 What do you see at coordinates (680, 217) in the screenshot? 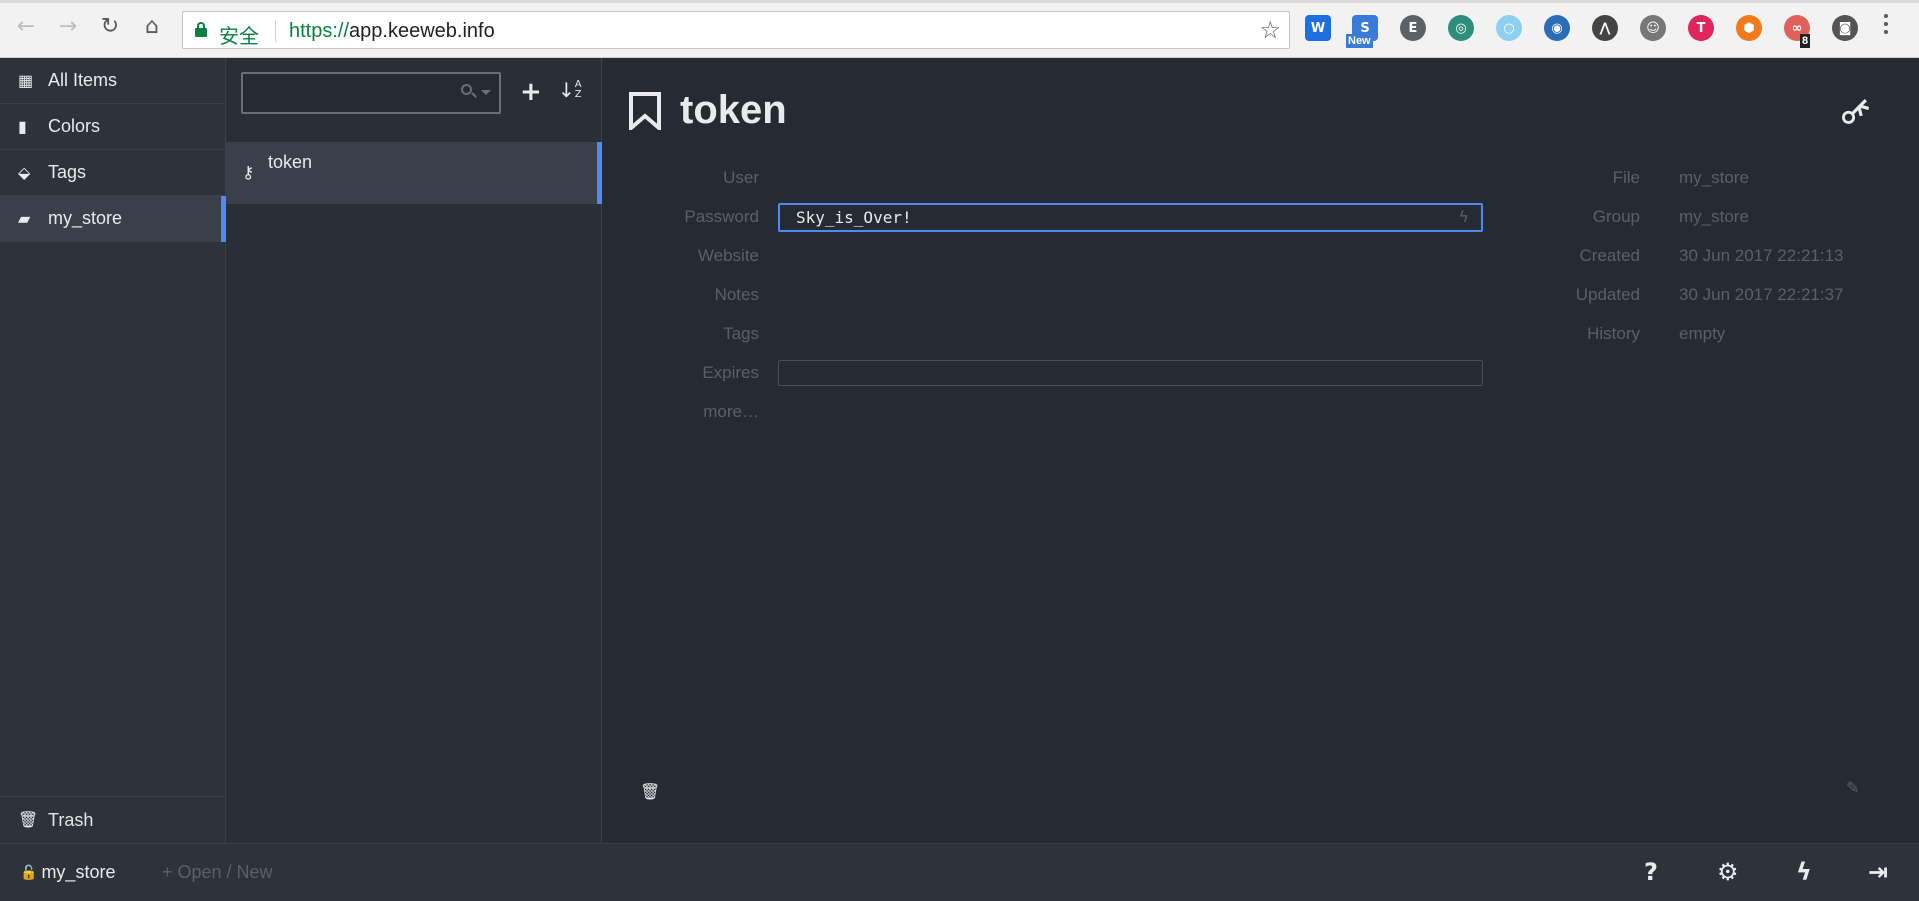
I see `password-label: Password` at bounding box center [680, 217].